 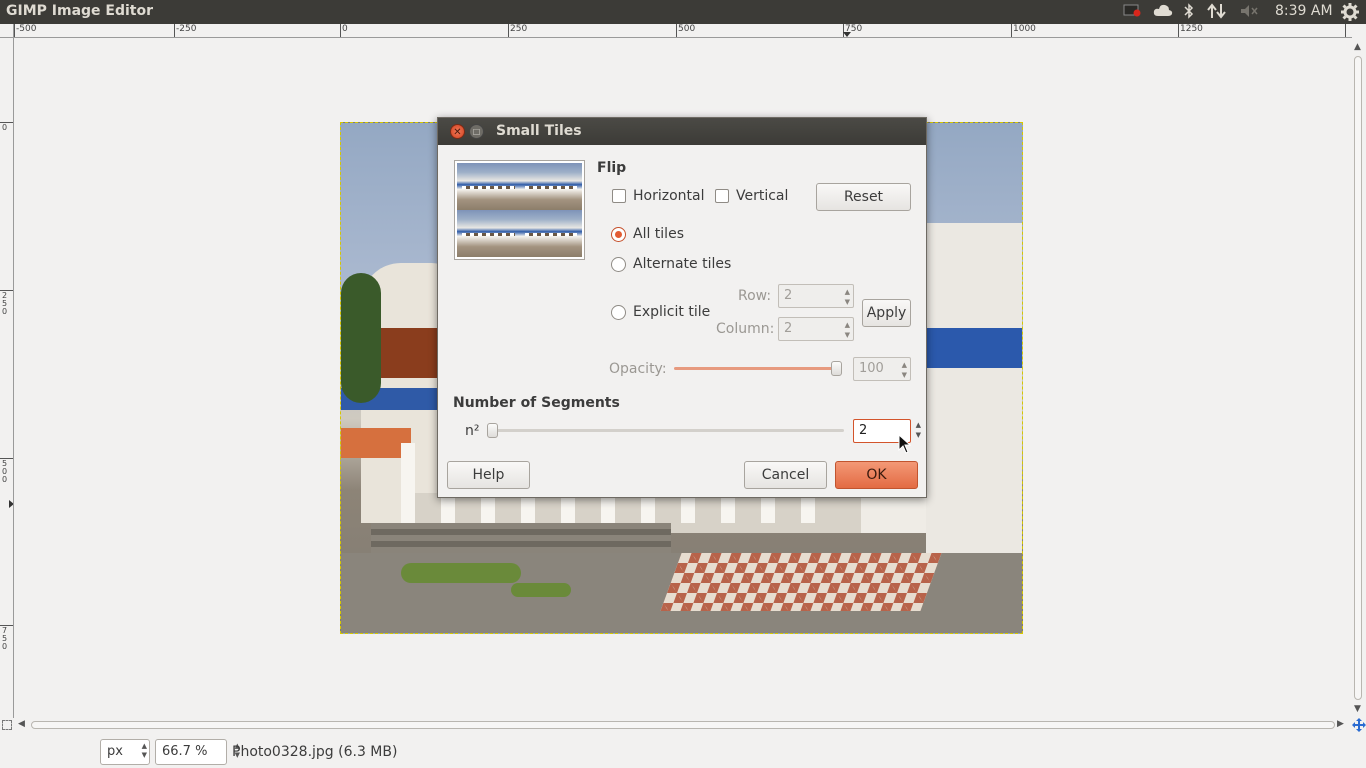 I want to click on help-button: Help, so click(x=488, y=475).